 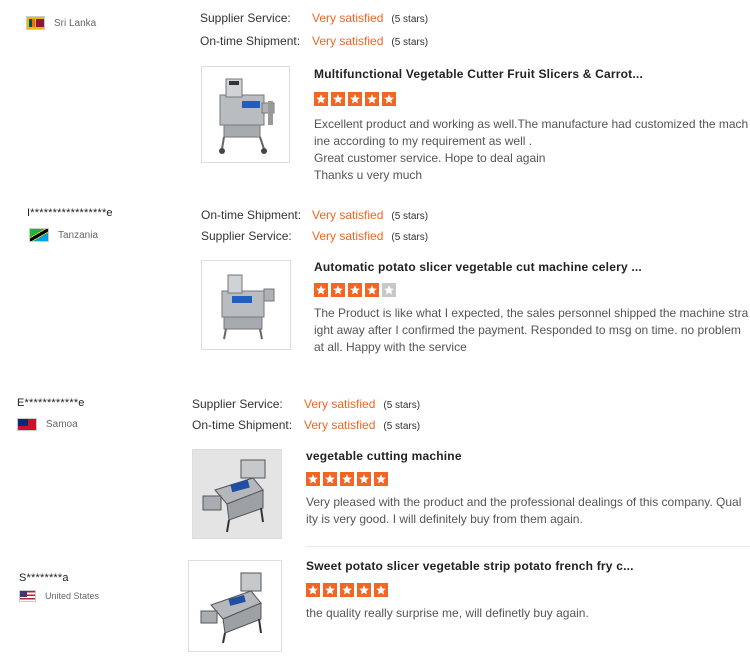 I want to click on buyer-username: E************e, so click(x=51, y=403).